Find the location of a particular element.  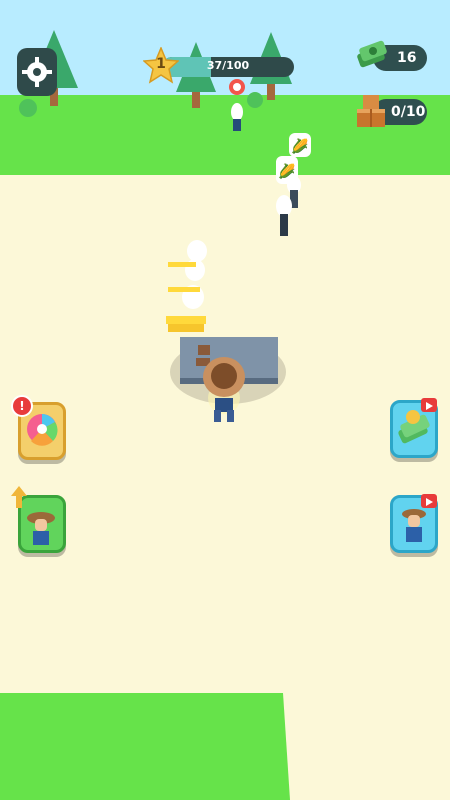

upgrade-arrow-icon is located at coordinates (19, 497).